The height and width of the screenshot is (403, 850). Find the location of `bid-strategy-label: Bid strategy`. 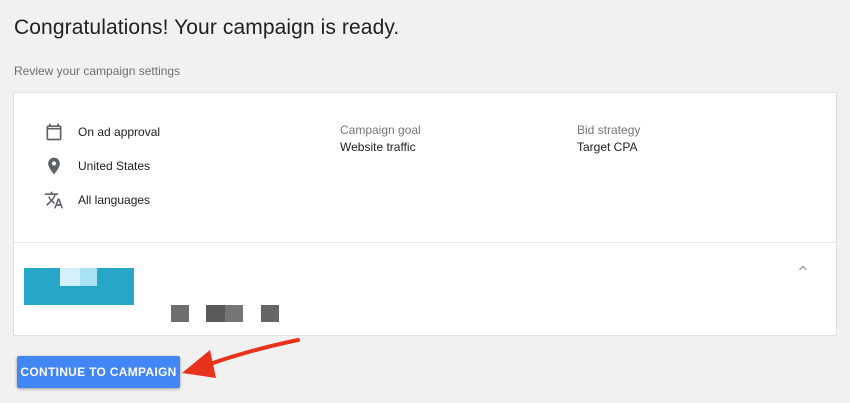

bid-strategy-label: Bid strategy is located at coordinates (609, 130).